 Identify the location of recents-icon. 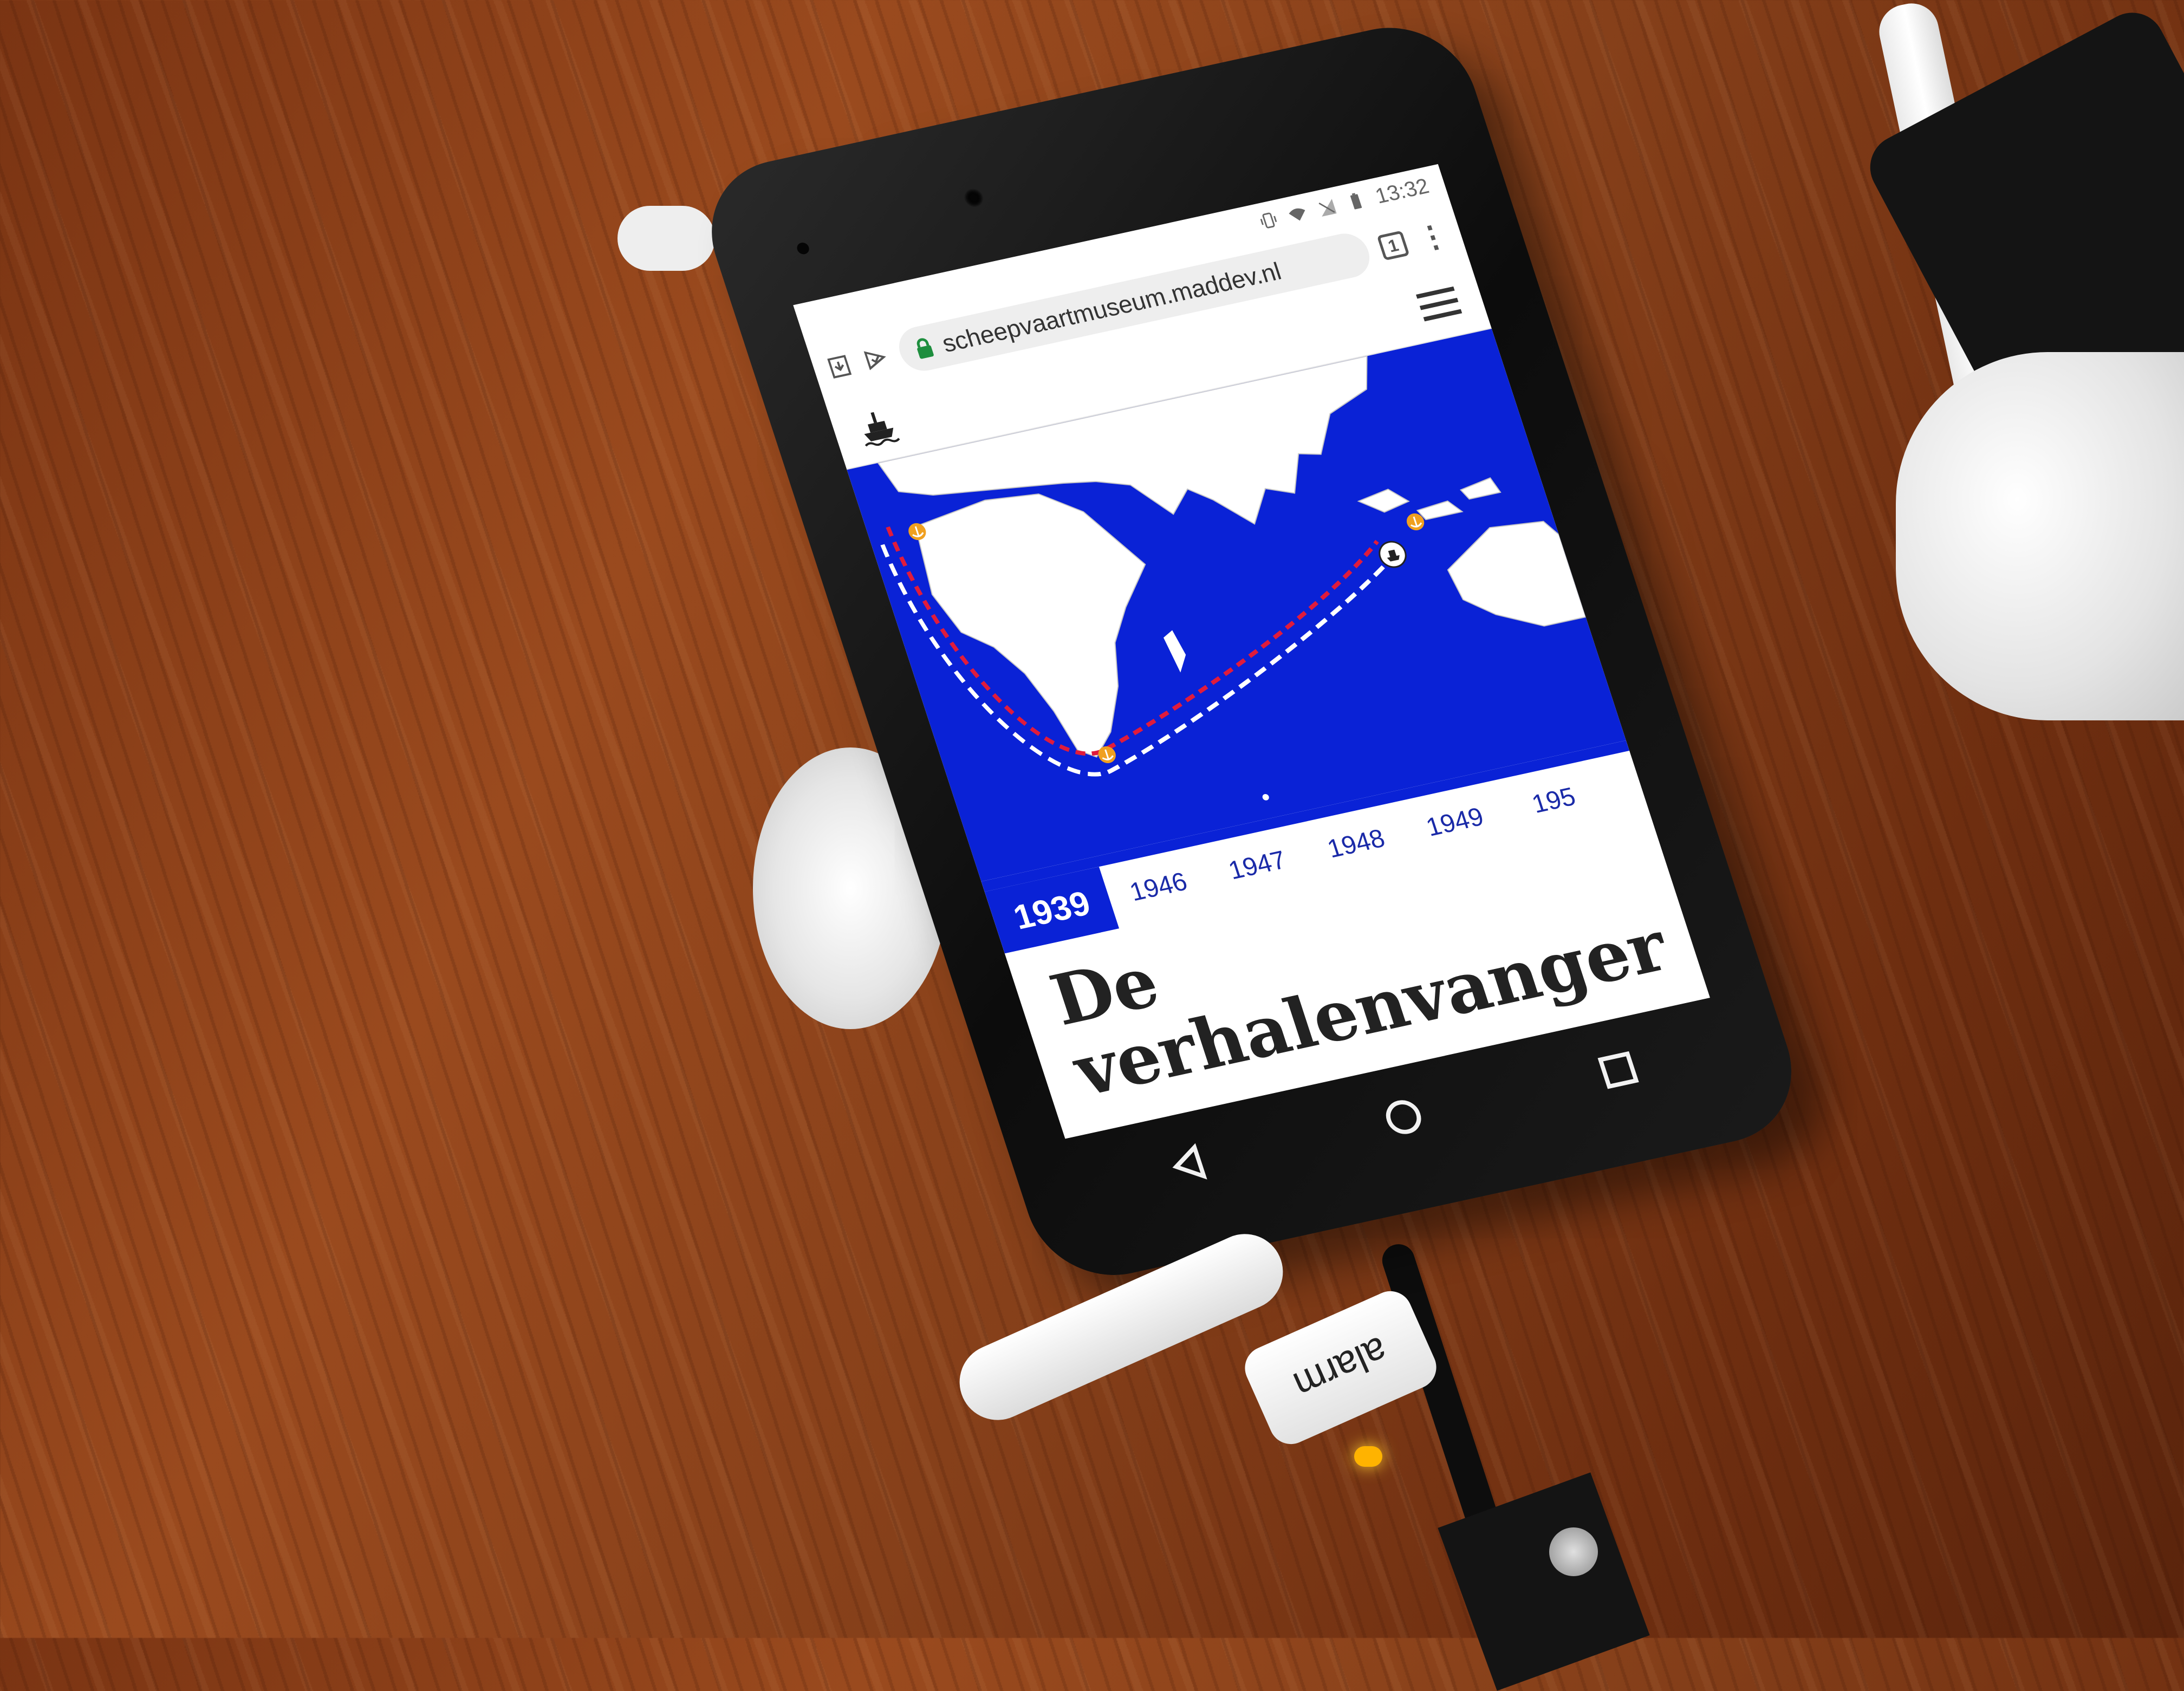
(1618, 1070).